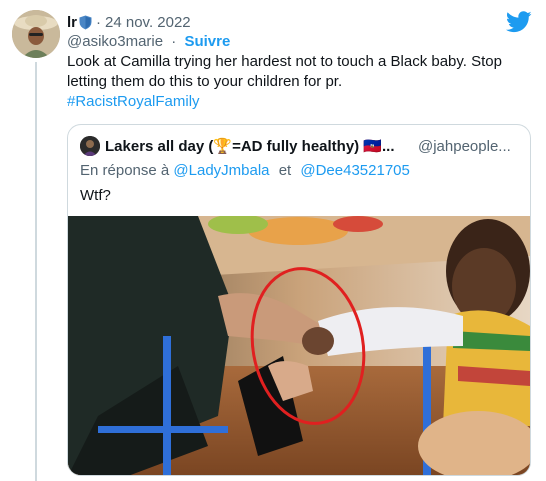  What do you see at coordinates (72, 22) in the screenshot?
I see `author-name: lr` at bounding box center [72, 22].